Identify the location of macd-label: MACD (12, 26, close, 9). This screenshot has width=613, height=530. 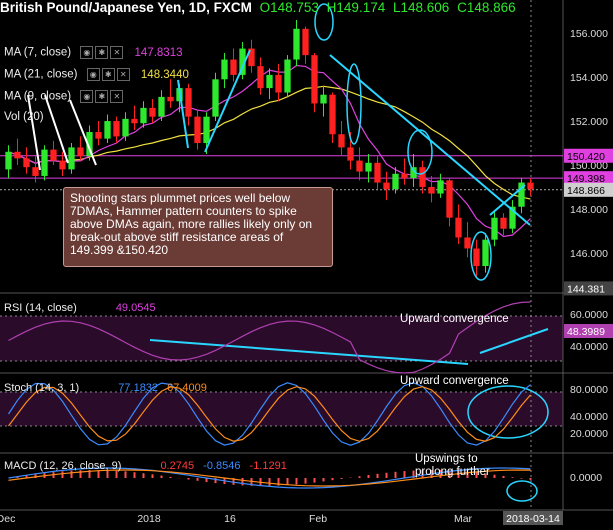
(62, 466).